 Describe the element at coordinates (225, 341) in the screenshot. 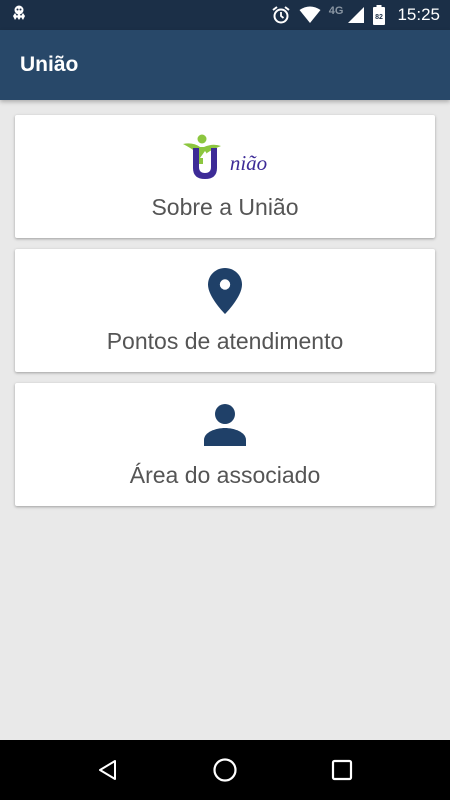

I see `card-label: Pontos de atendimento` at that location.